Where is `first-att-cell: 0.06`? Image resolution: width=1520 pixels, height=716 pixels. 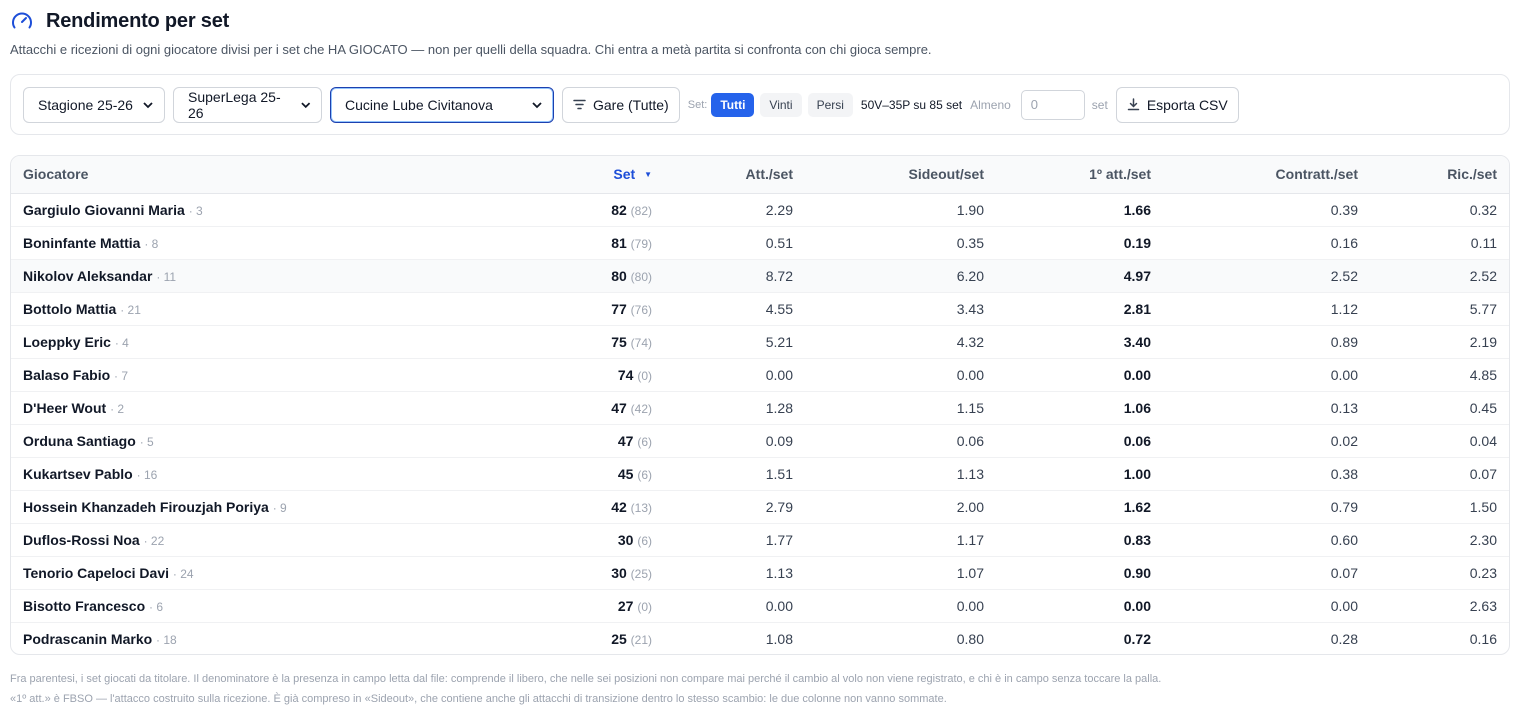
first-att-cell: 0.06 is located at coordinates (1079, 440).